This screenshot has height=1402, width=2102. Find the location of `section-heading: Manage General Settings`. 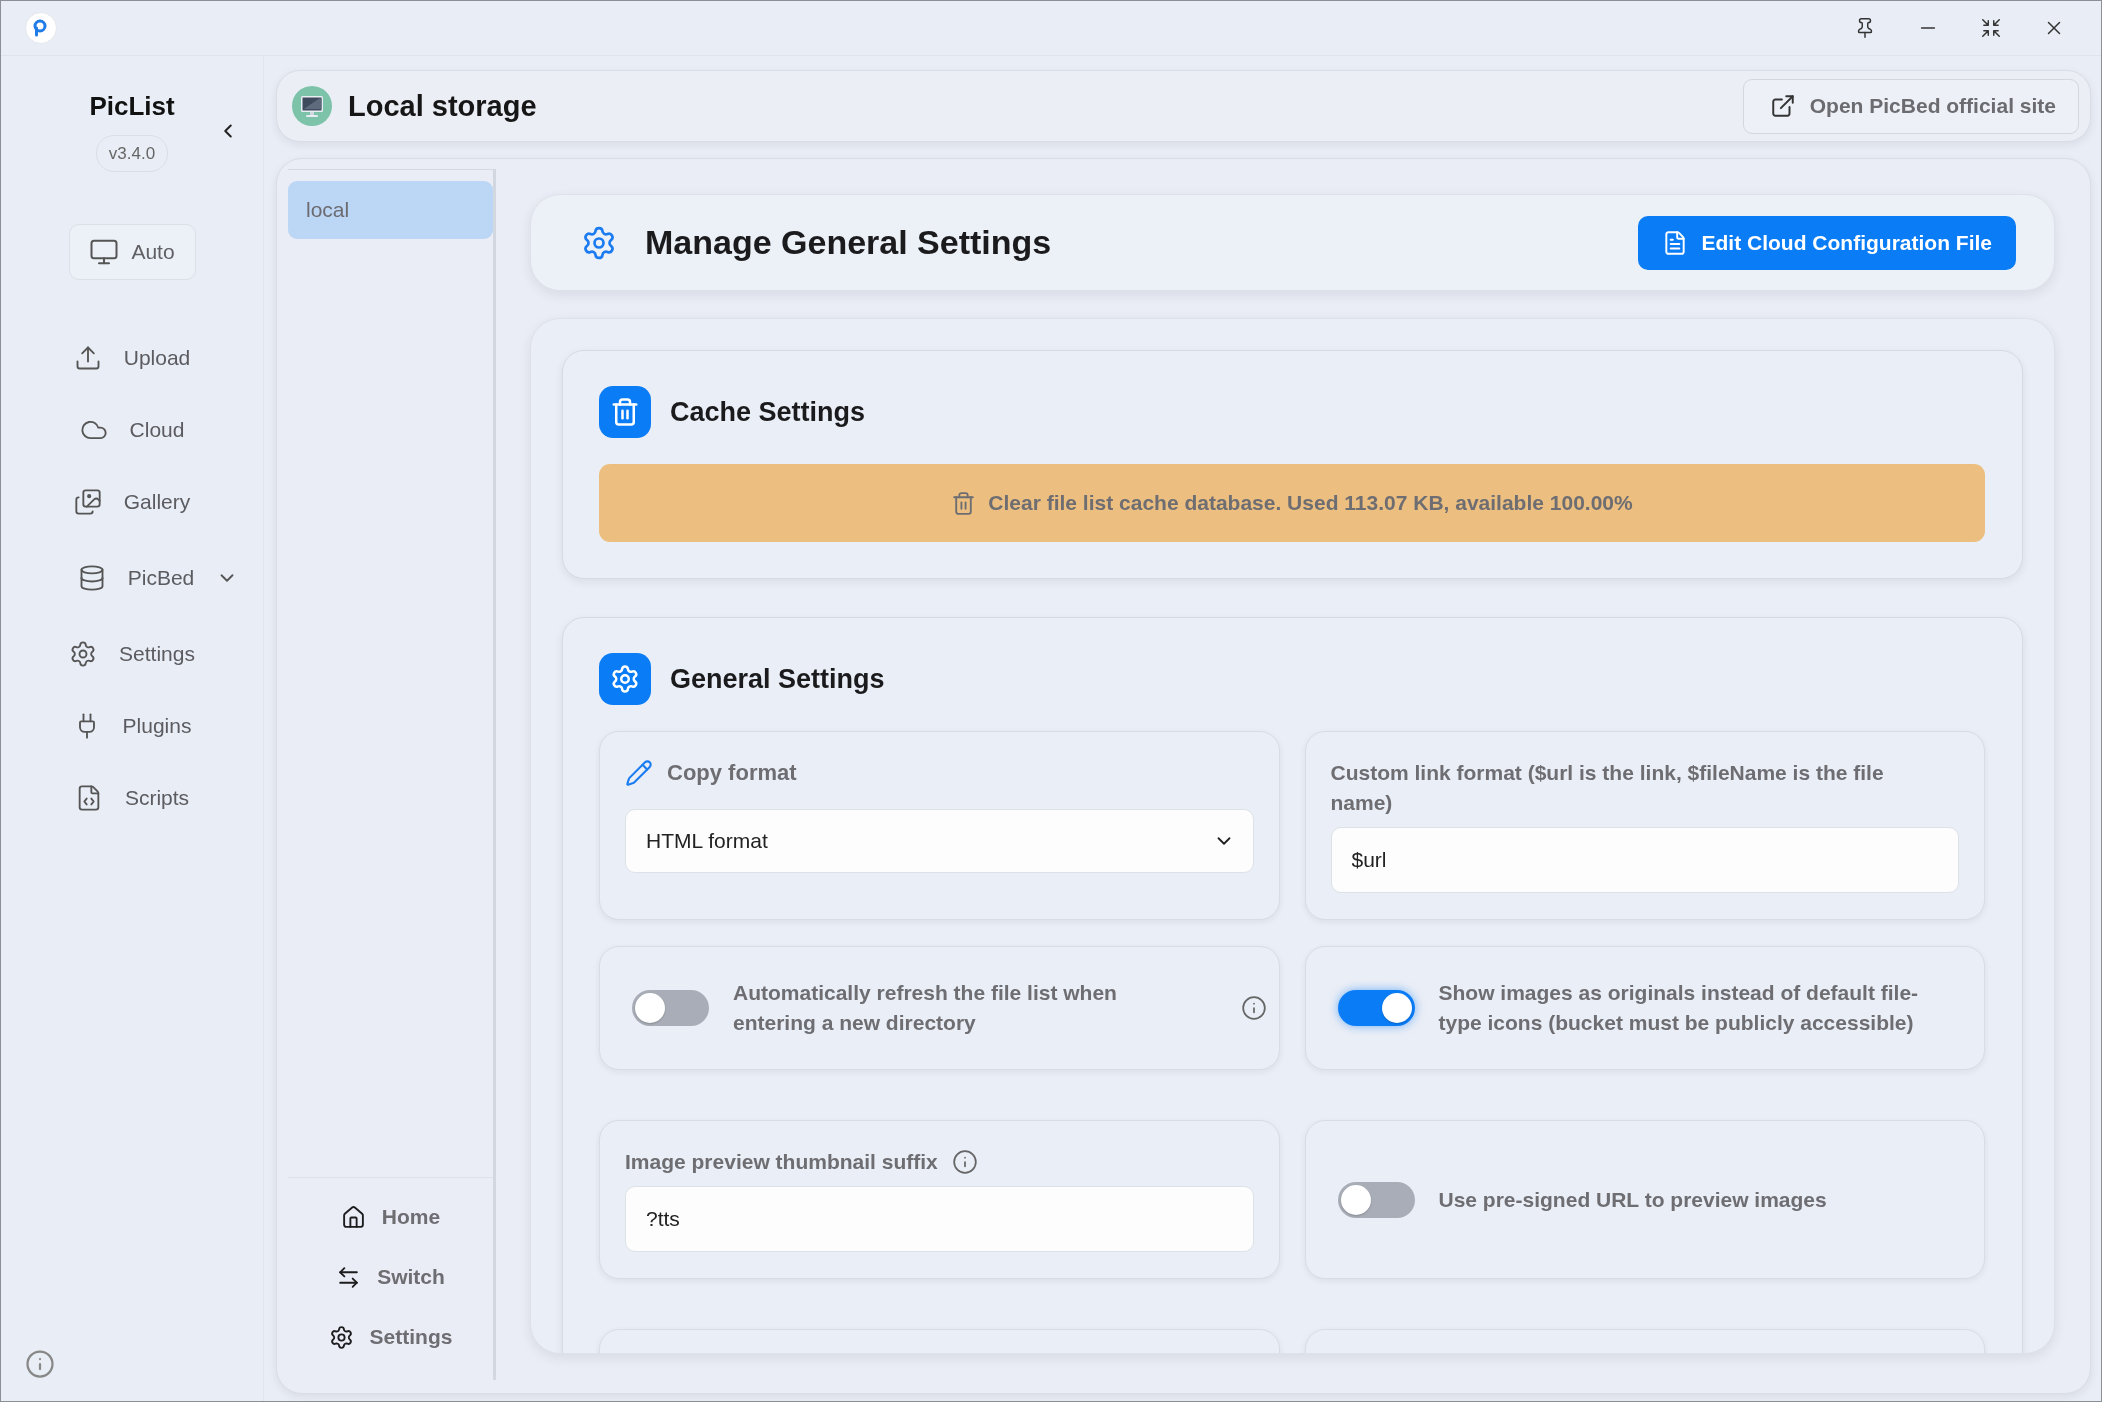

section-heading: Manage General Settings is located at coordinates (848, 242).